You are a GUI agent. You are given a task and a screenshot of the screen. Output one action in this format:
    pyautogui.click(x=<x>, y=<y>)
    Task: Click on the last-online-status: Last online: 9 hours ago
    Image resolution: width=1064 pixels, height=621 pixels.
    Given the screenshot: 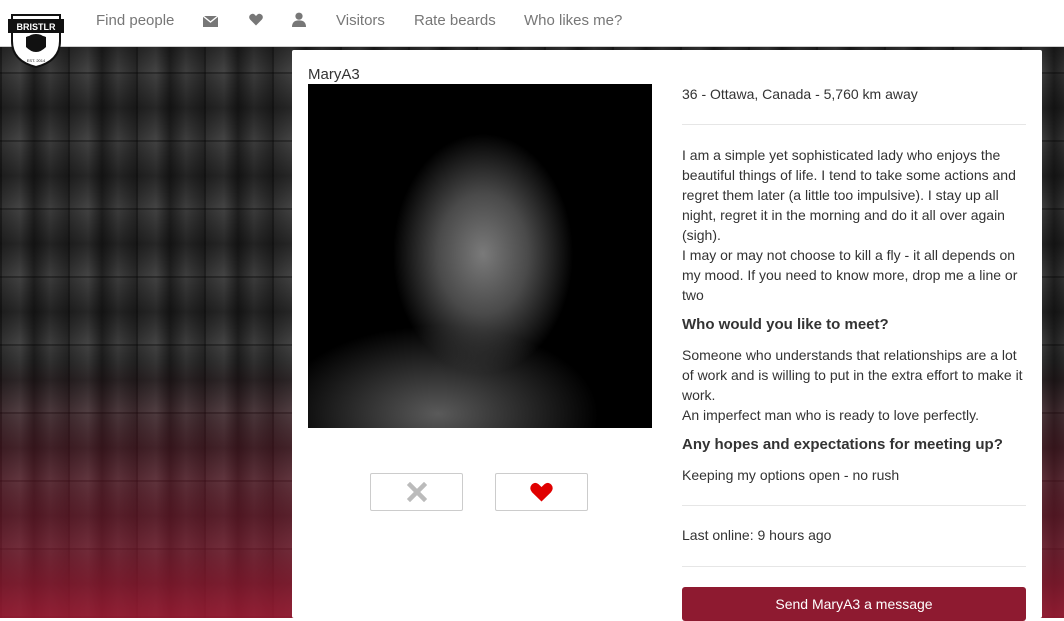 What is the action you would take?
    pyautogui.click(x=757, y=535)
    